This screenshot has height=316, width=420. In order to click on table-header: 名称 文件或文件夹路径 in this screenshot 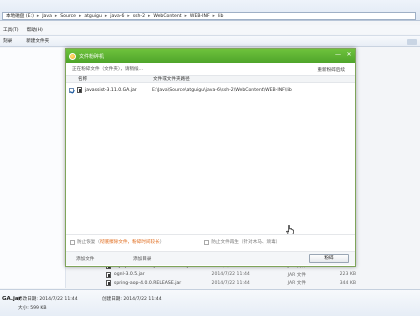, I will do `click(210, 79)`.